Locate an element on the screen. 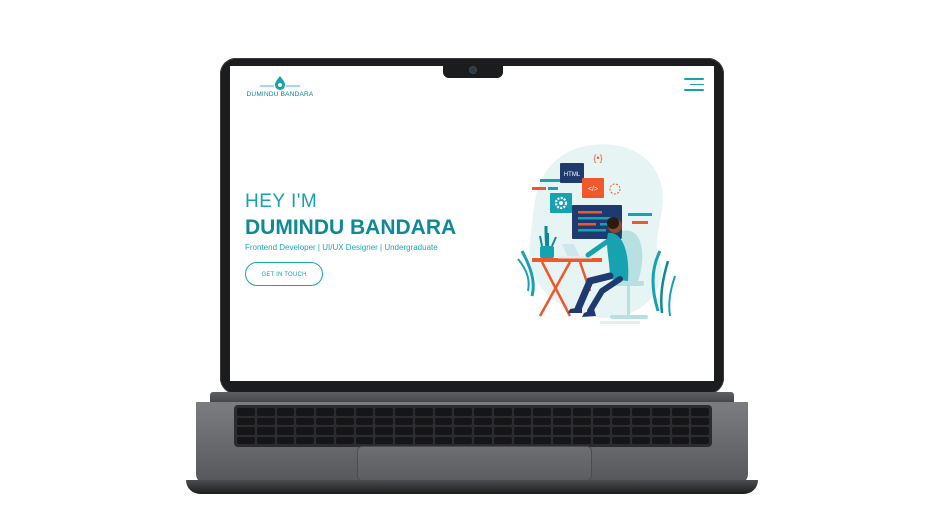  logo-drop-icon is located at coordinates (280, 83).